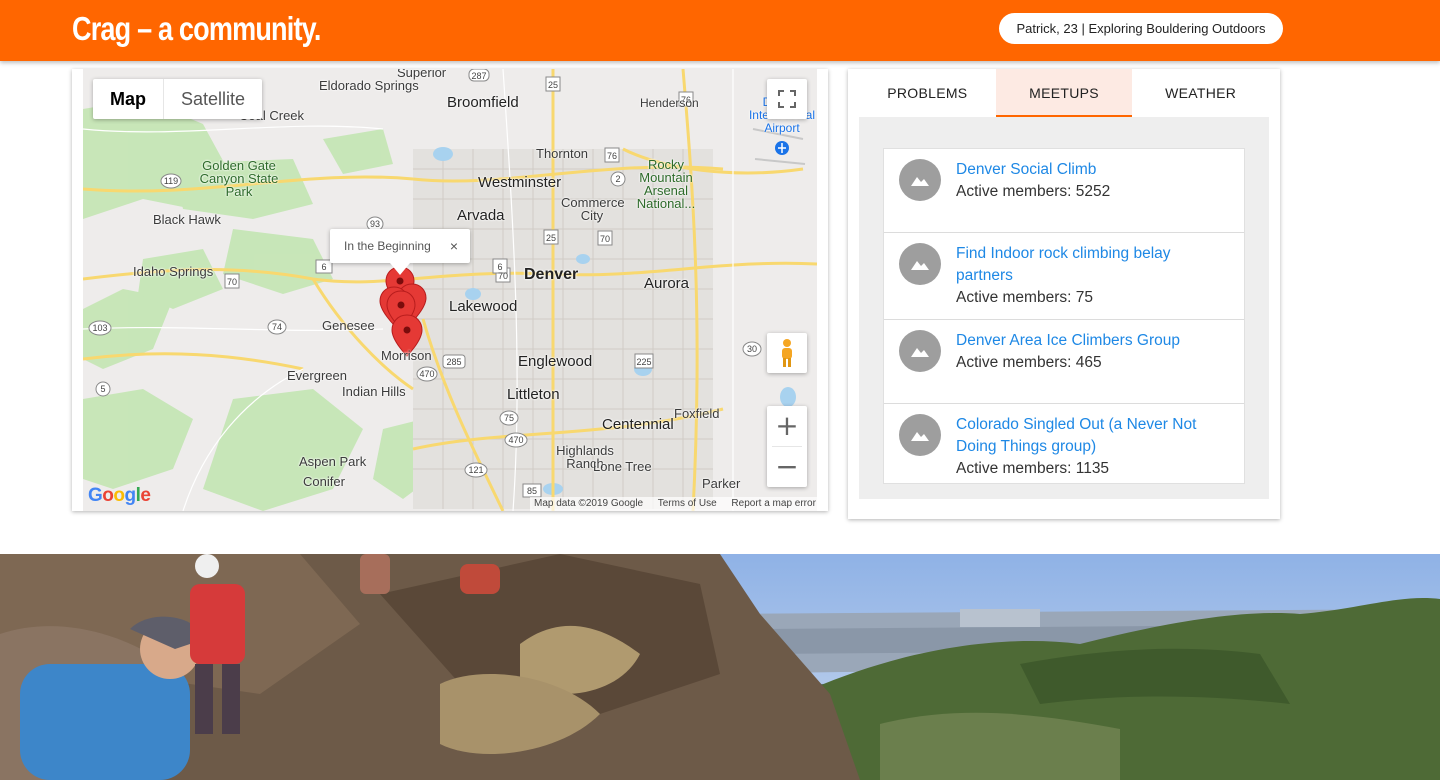  What do you see at coordinates (697, 413) in the screenshot?
I see `place-label: Foxfield` at bounding box center [697, 413].